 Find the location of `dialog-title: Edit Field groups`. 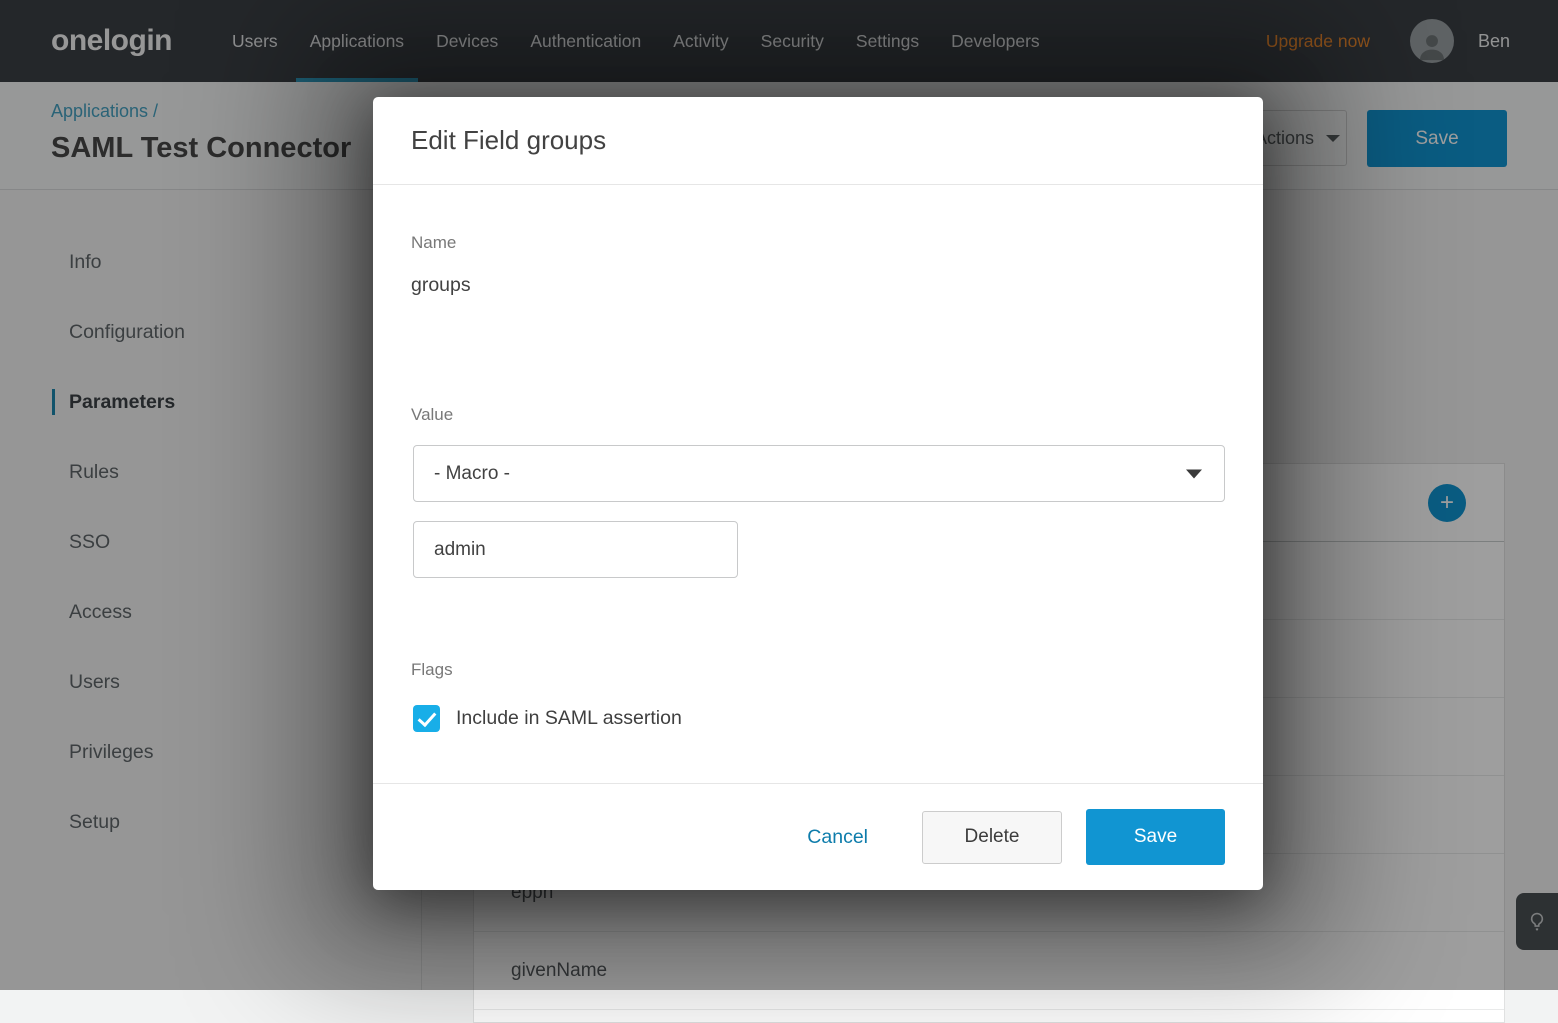

dialog-title: Edit Field groups is located at coordinates (509, 140).